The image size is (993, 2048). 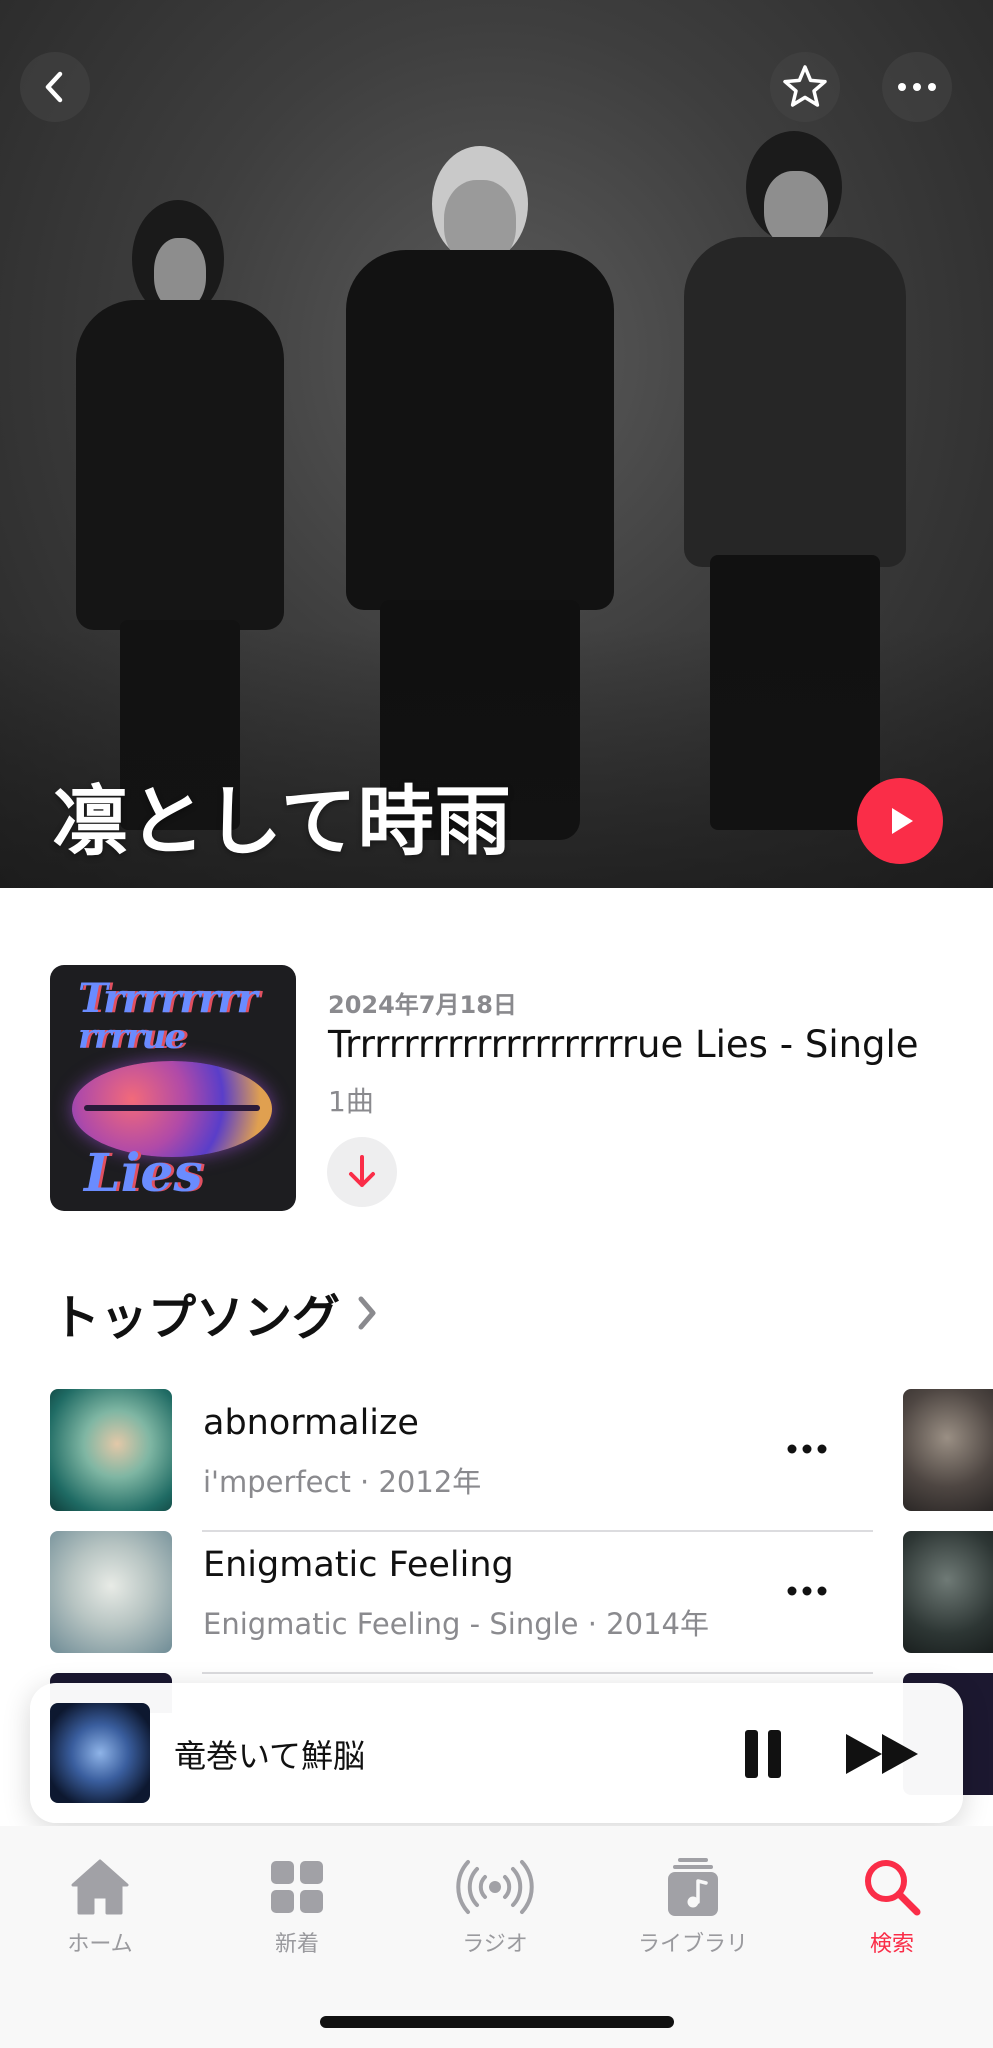 What do you see at coordinates (143, 1173) in the screenshot?
I see `artwork-text-line3: Lies` at bounding box center [143, 1173].